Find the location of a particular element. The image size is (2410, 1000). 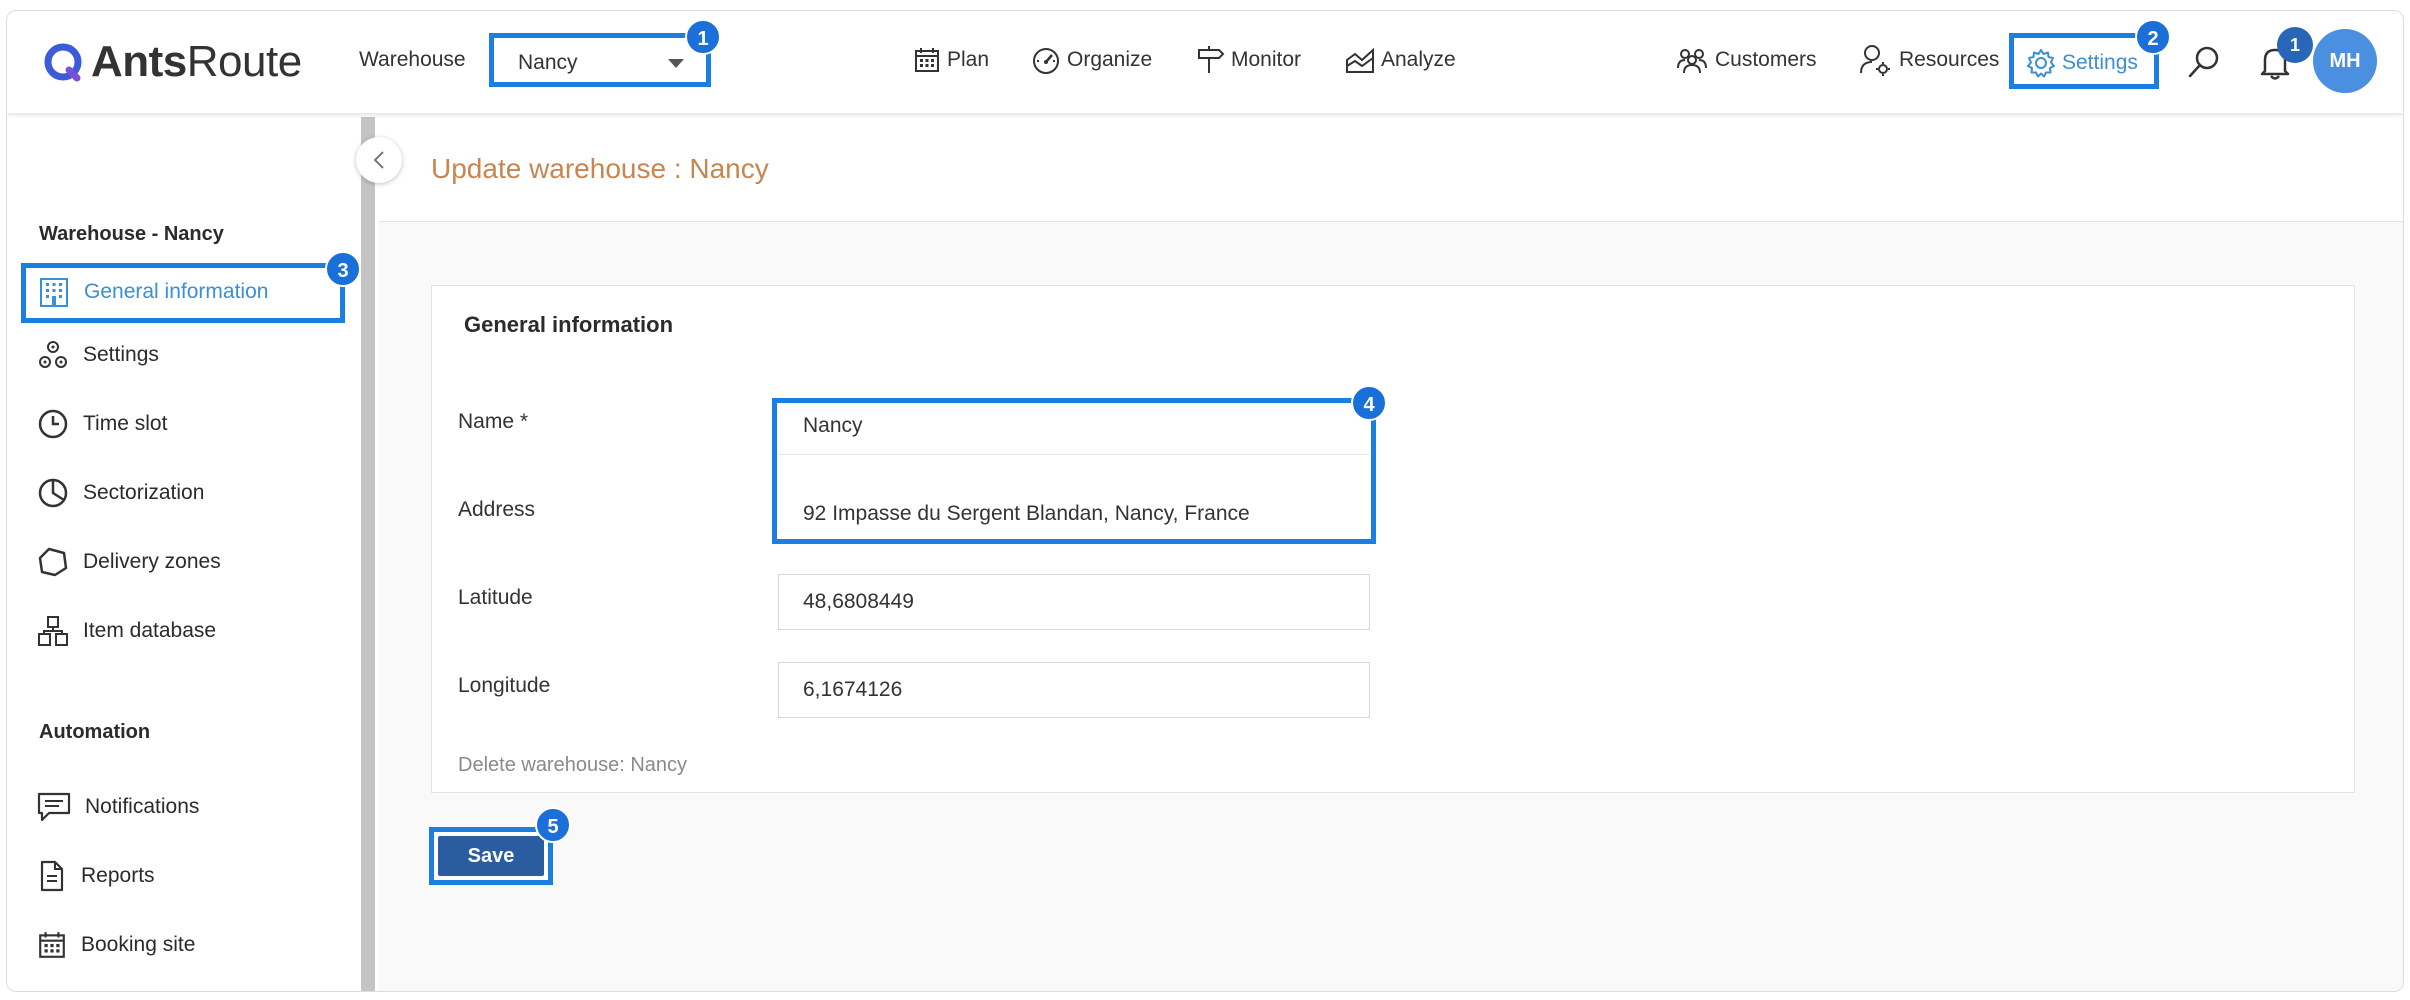

clock-icon is located at coordinates (53, 424).